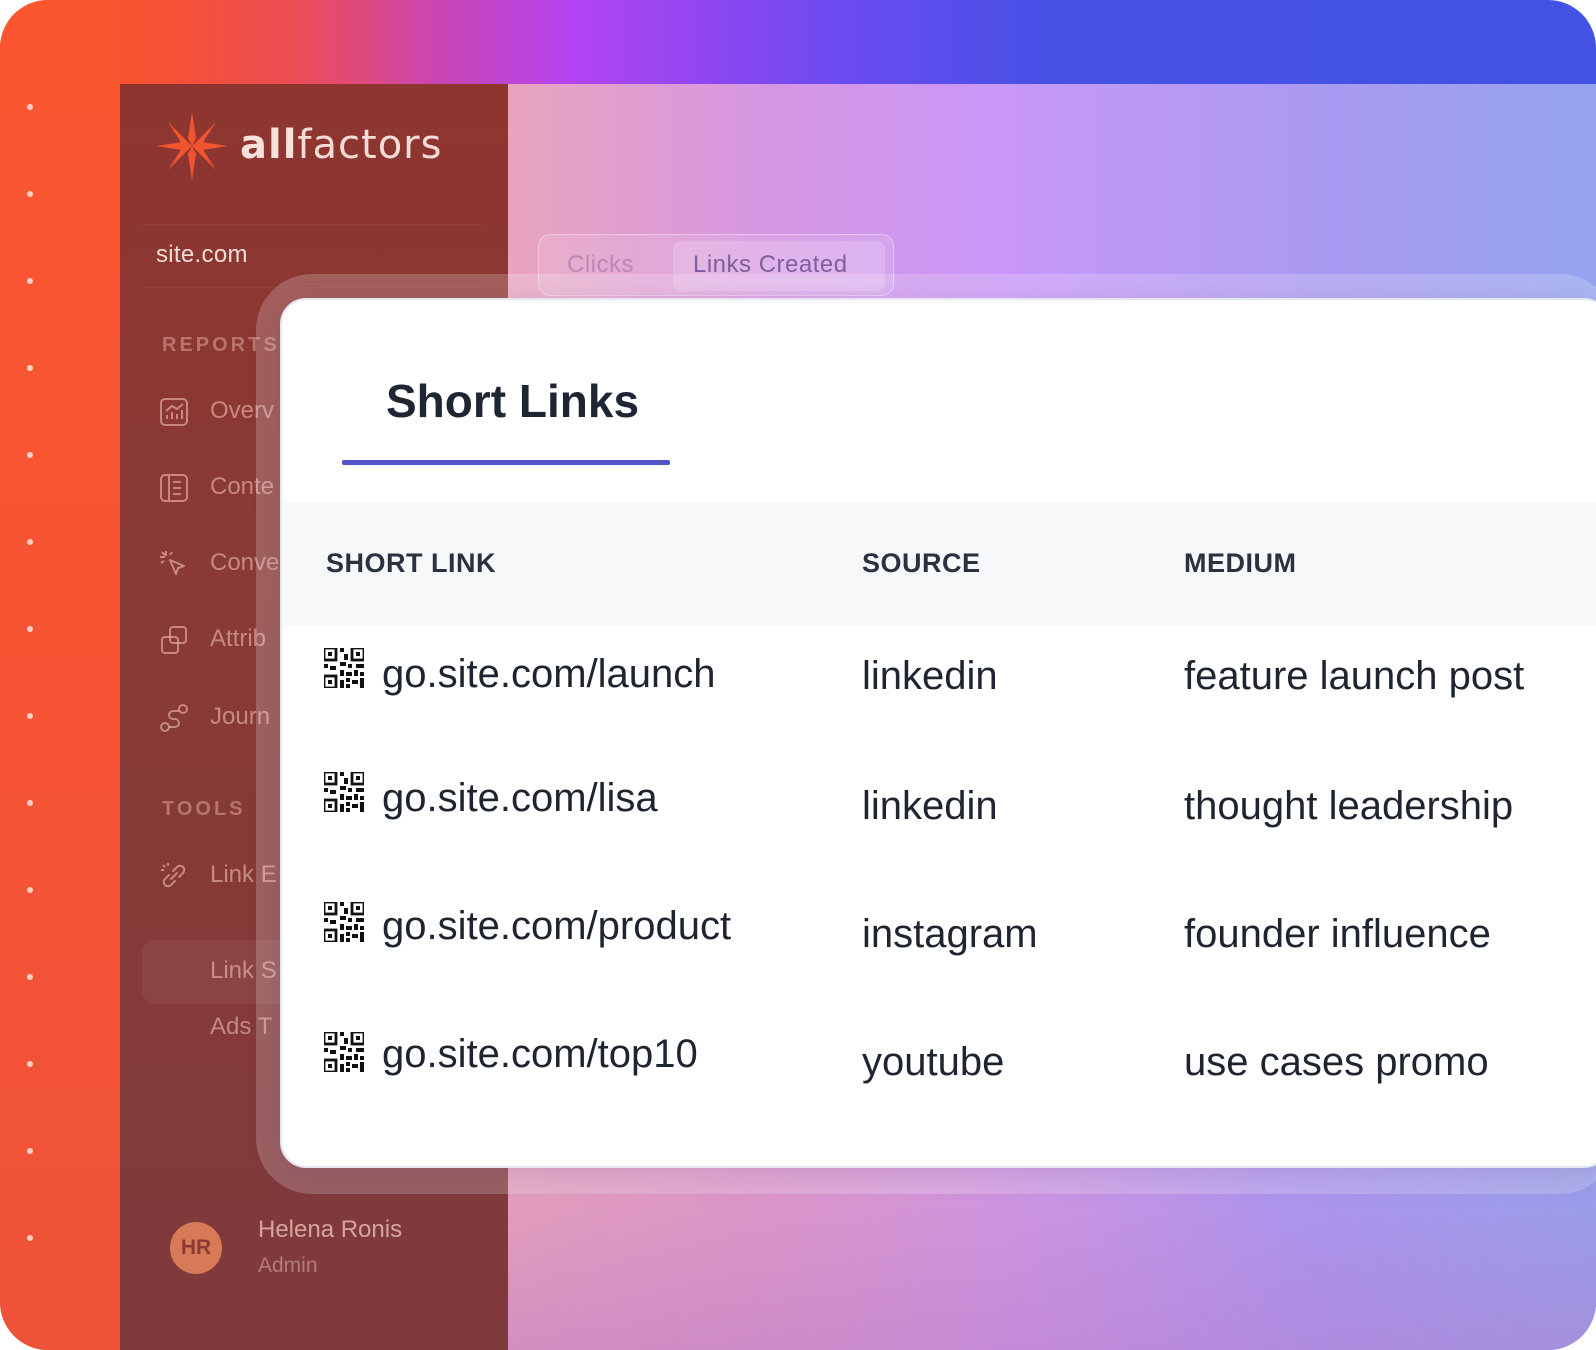 This screenshot has height=1350, width=1596. What do you see at coordinates (174, 488) in the screenshot?
I see `document-icon` at bounding box center [174, 488].